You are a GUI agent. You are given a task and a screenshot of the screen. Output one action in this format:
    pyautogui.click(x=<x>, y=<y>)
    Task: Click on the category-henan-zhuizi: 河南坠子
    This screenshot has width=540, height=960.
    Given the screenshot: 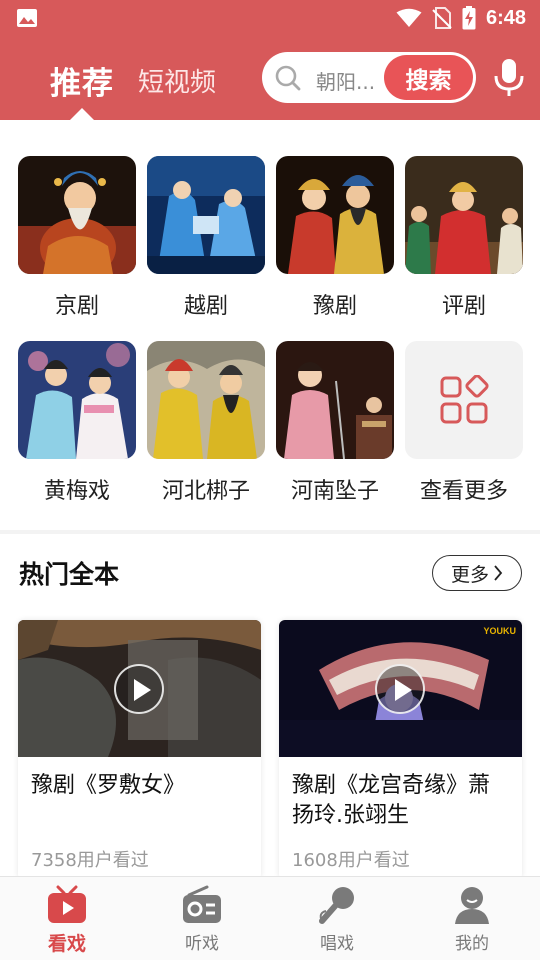 What is the action you would take?
    pyautogui.click(x=335, y=423)
    